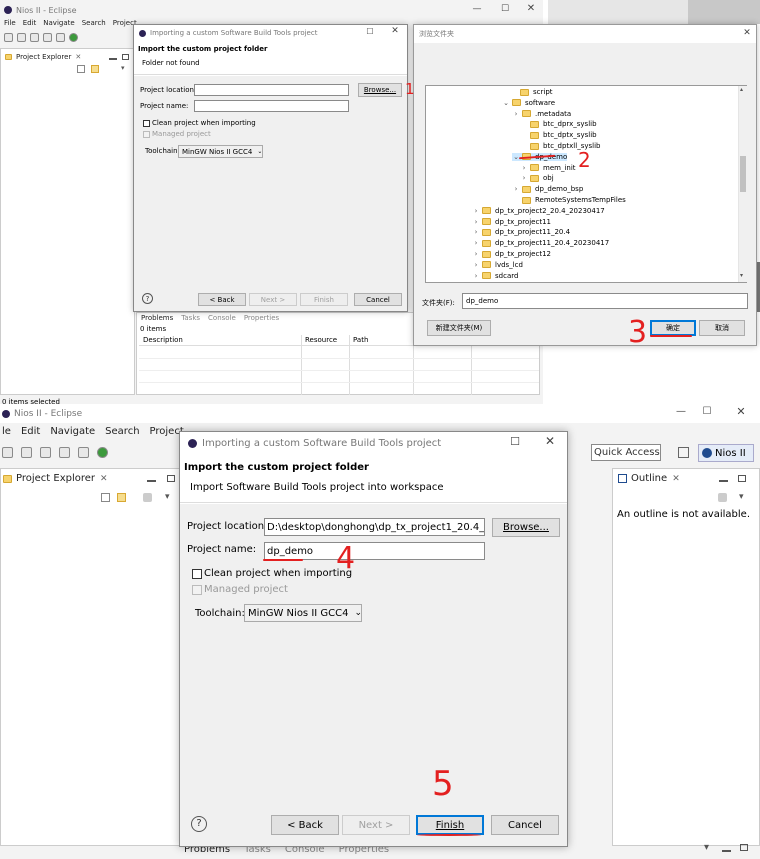 Image resolution: width=760 pixels, height=859 pixels. I want to click on tree-item: › dp_tx_project12, so click(511, 254).